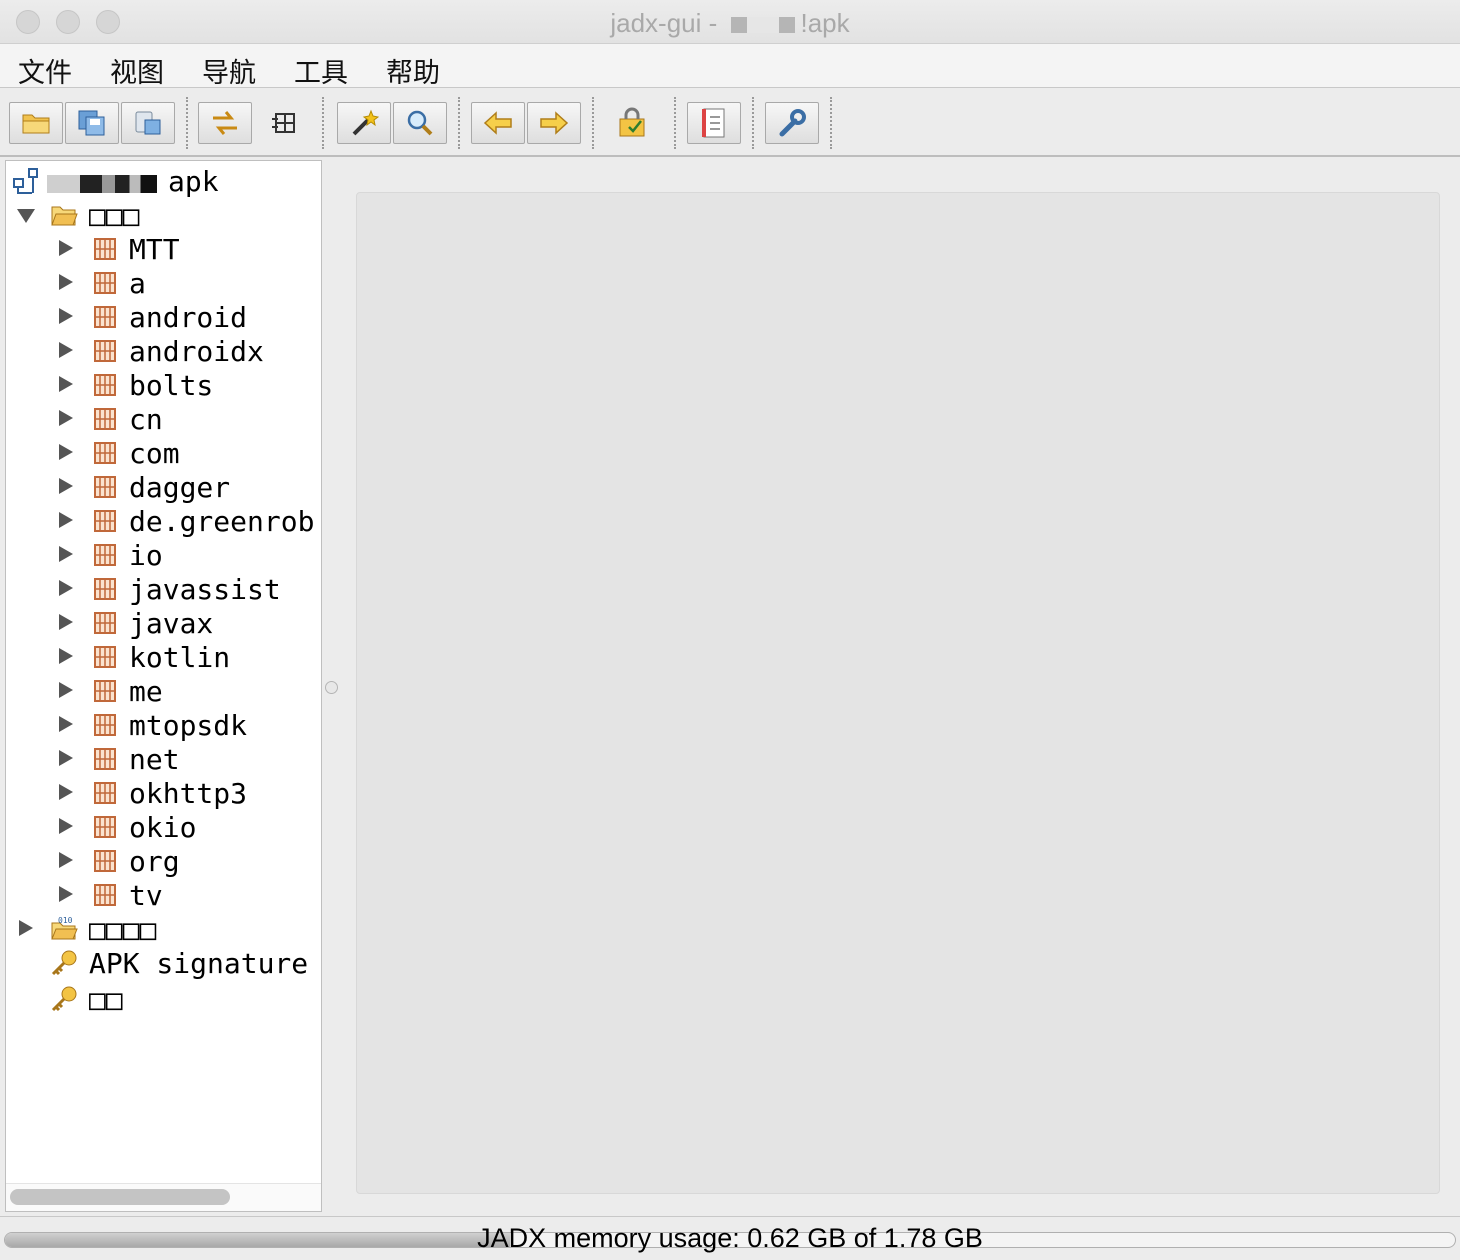 The image size is (1460, 1260). I want to click on tree-package-item: kotlin, so click(163, 657).